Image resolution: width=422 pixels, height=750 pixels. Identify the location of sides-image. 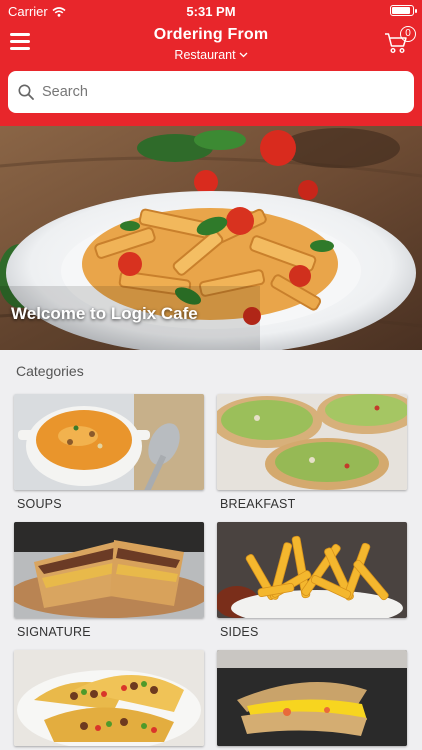
(312, 570).